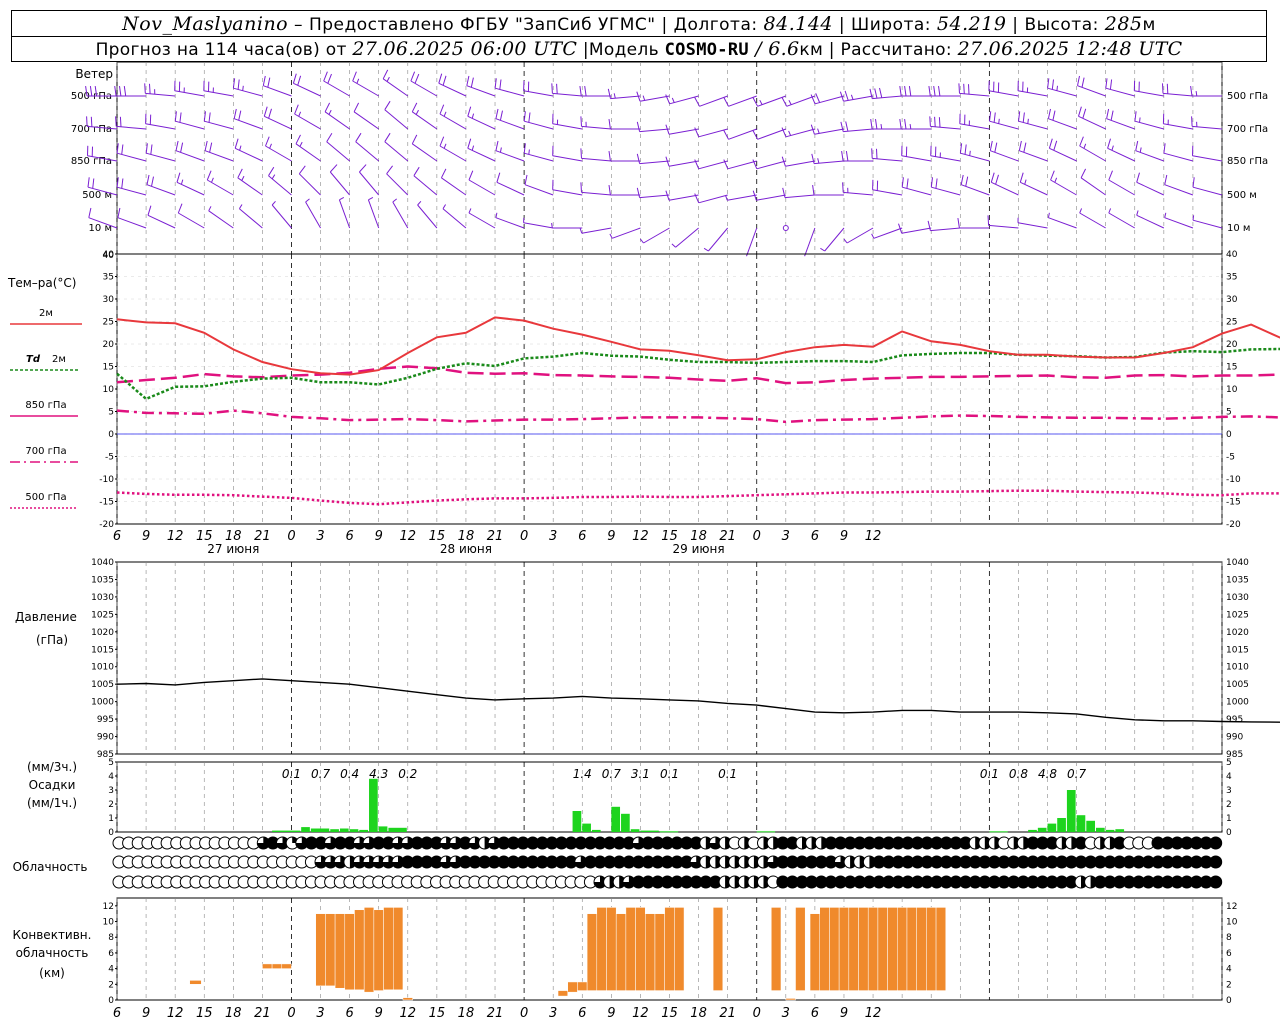 The height and width of the screenshot is (1024, 1280). I want to click on td-legend-label: Td, so click(33, 359).